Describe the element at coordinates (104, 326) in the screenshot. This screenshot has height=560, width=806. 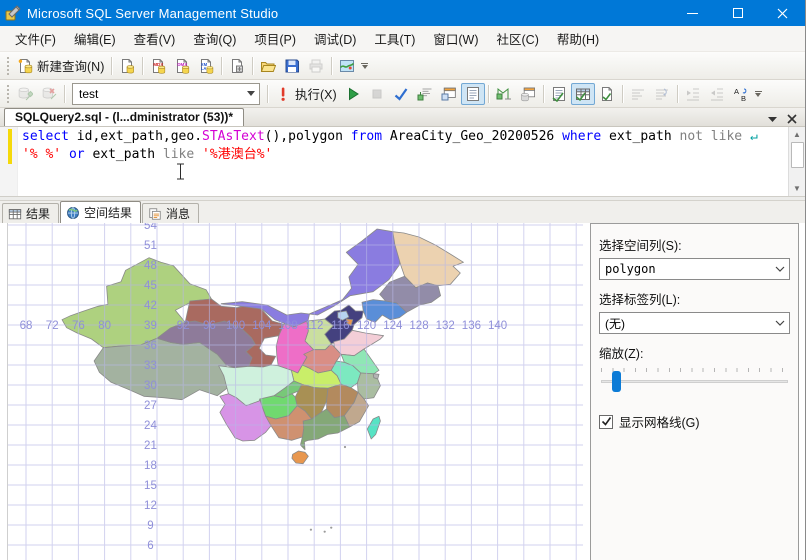
I see `x-axis-label: 80` at that location.